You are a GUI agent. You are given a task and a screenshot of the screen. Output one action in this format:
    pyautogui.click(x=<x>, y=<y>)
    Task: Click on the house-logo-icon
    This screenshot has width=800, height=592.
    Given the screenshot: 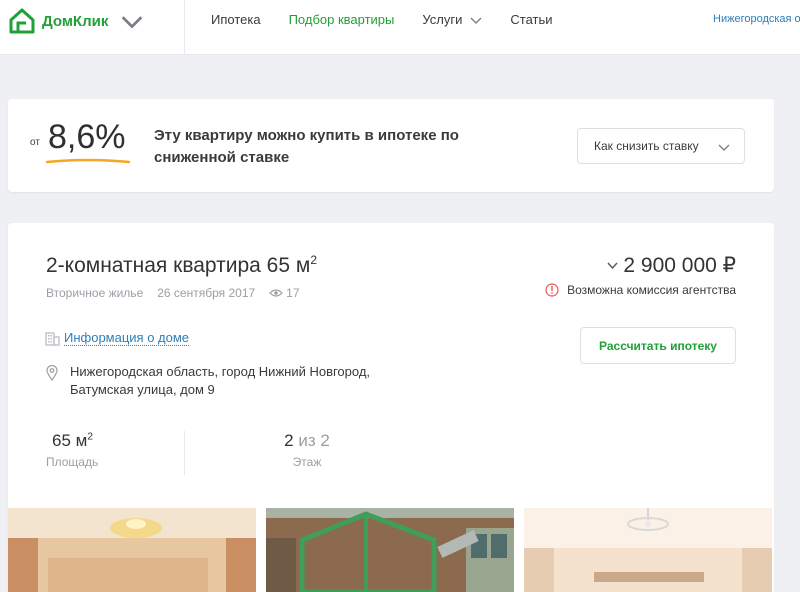 What is the action you would take?
    pyautogui.click(x=22, y=21)
    